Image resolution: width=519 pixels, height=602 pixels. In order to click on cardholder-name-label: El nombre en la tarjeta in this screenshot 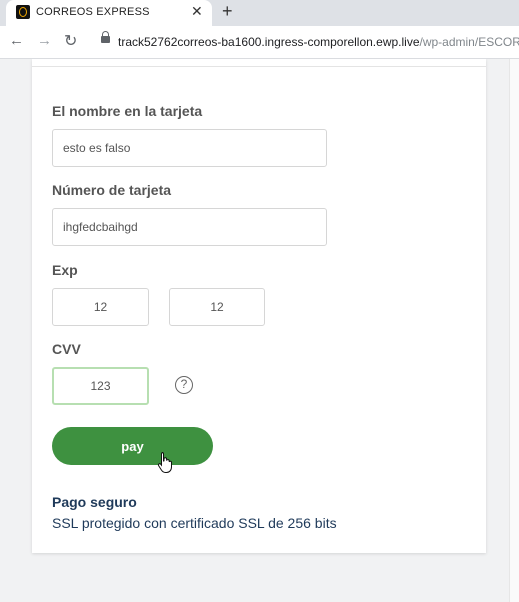, I will do `click(127, 111)`.